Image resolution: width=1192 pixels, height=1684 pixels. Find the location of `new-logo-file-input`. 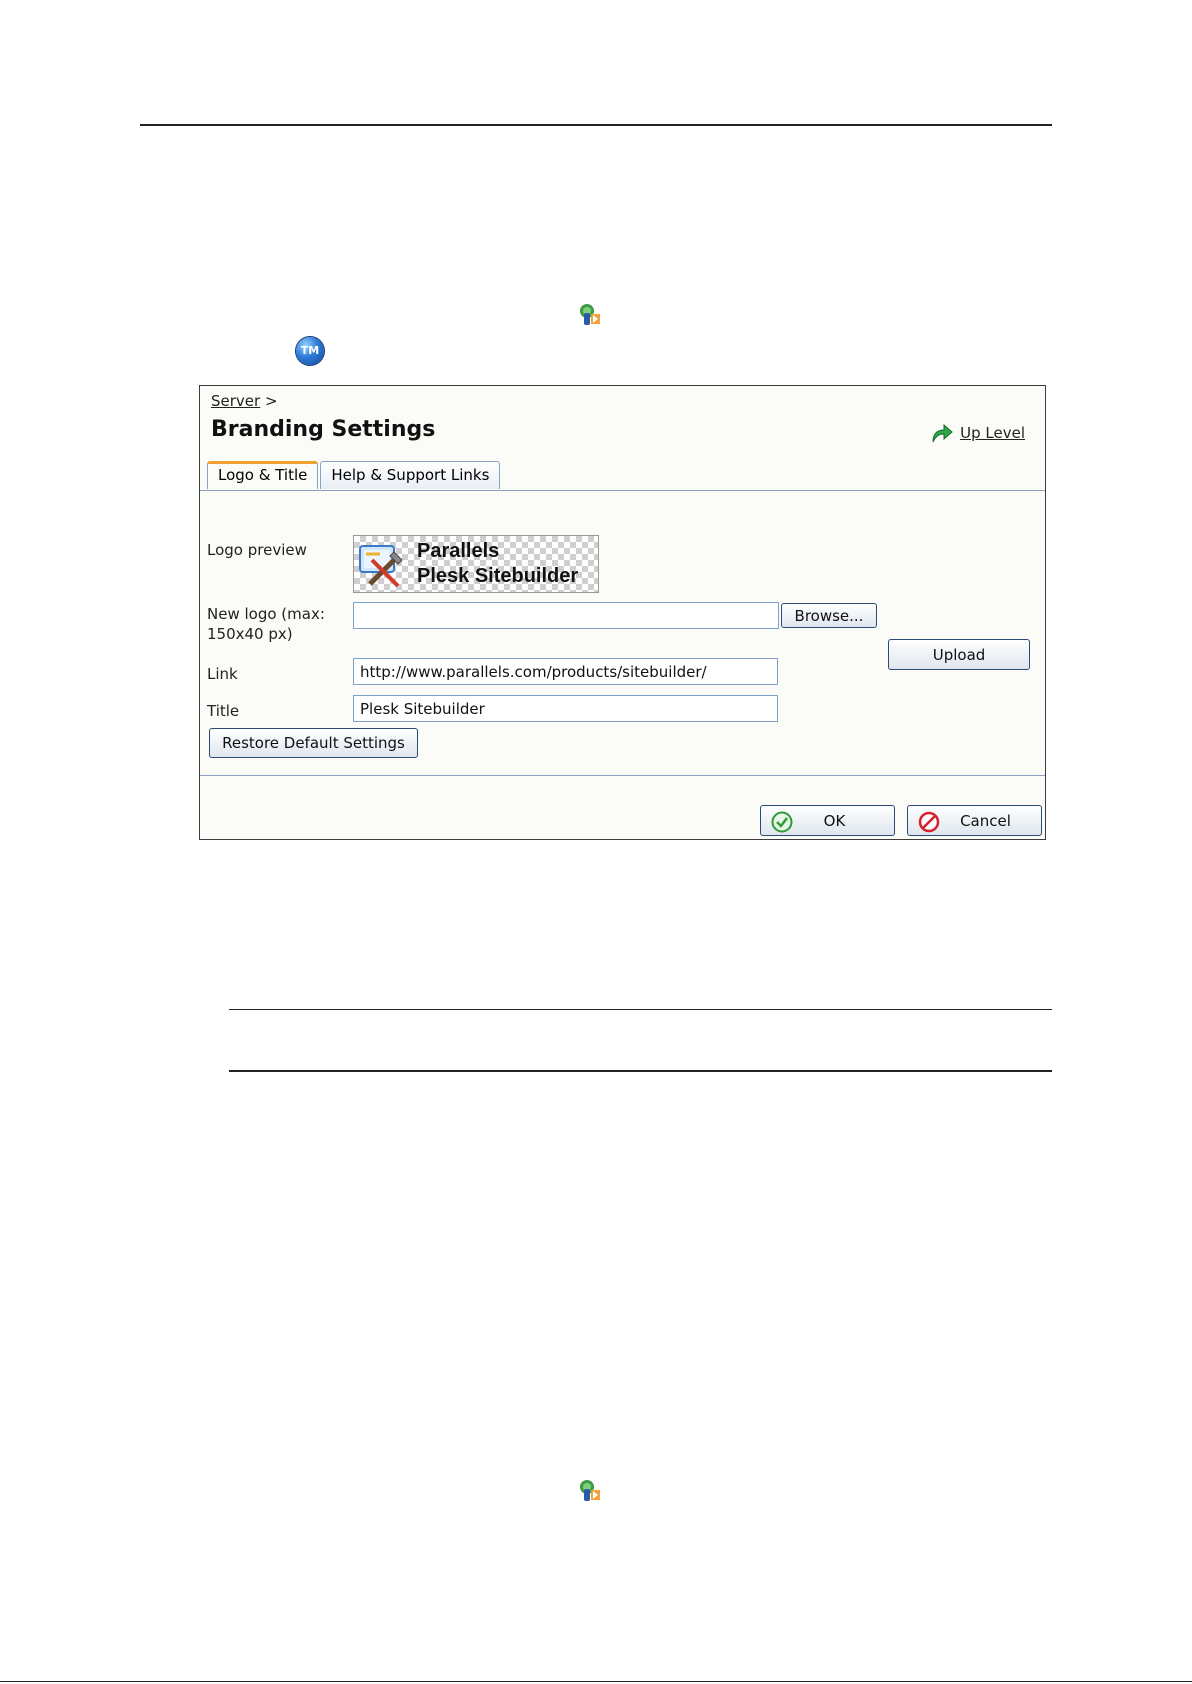

new-logo-file-input is located at coordinates (566, 615).